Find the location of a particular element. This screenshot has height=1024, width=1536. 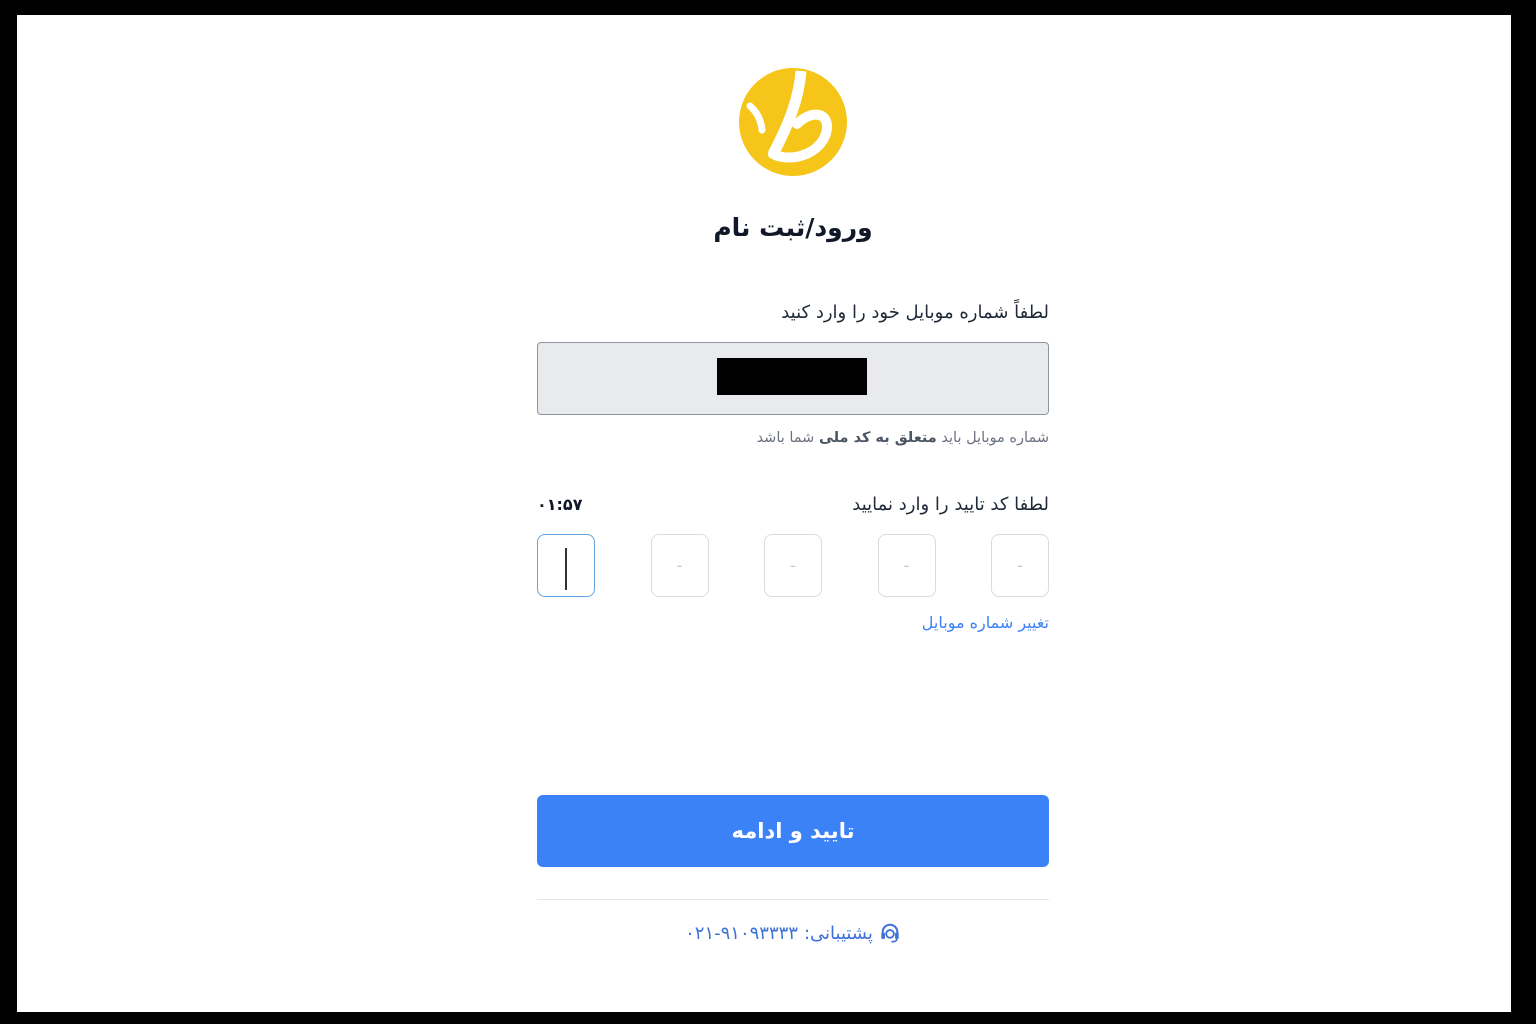

otp-inputs is located at coordinates (793, 565).